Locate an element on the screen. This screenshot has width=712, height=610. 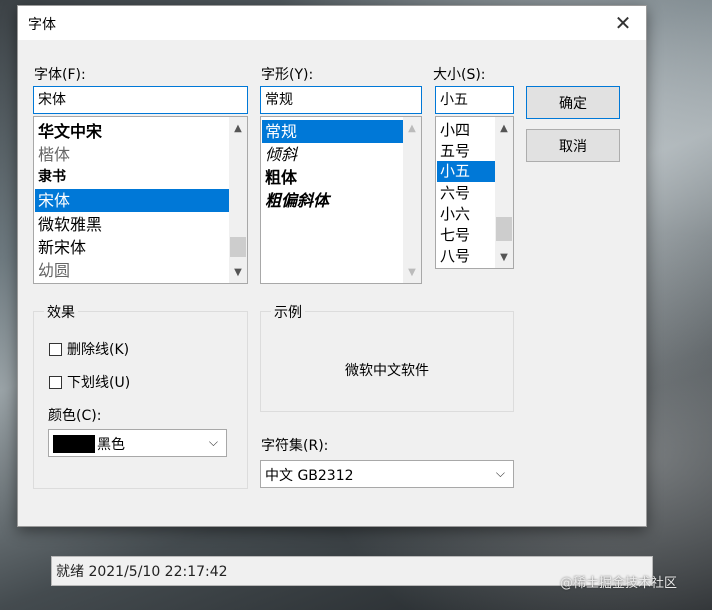
size-list-item: 五号 is located at coordinates (466, 151).